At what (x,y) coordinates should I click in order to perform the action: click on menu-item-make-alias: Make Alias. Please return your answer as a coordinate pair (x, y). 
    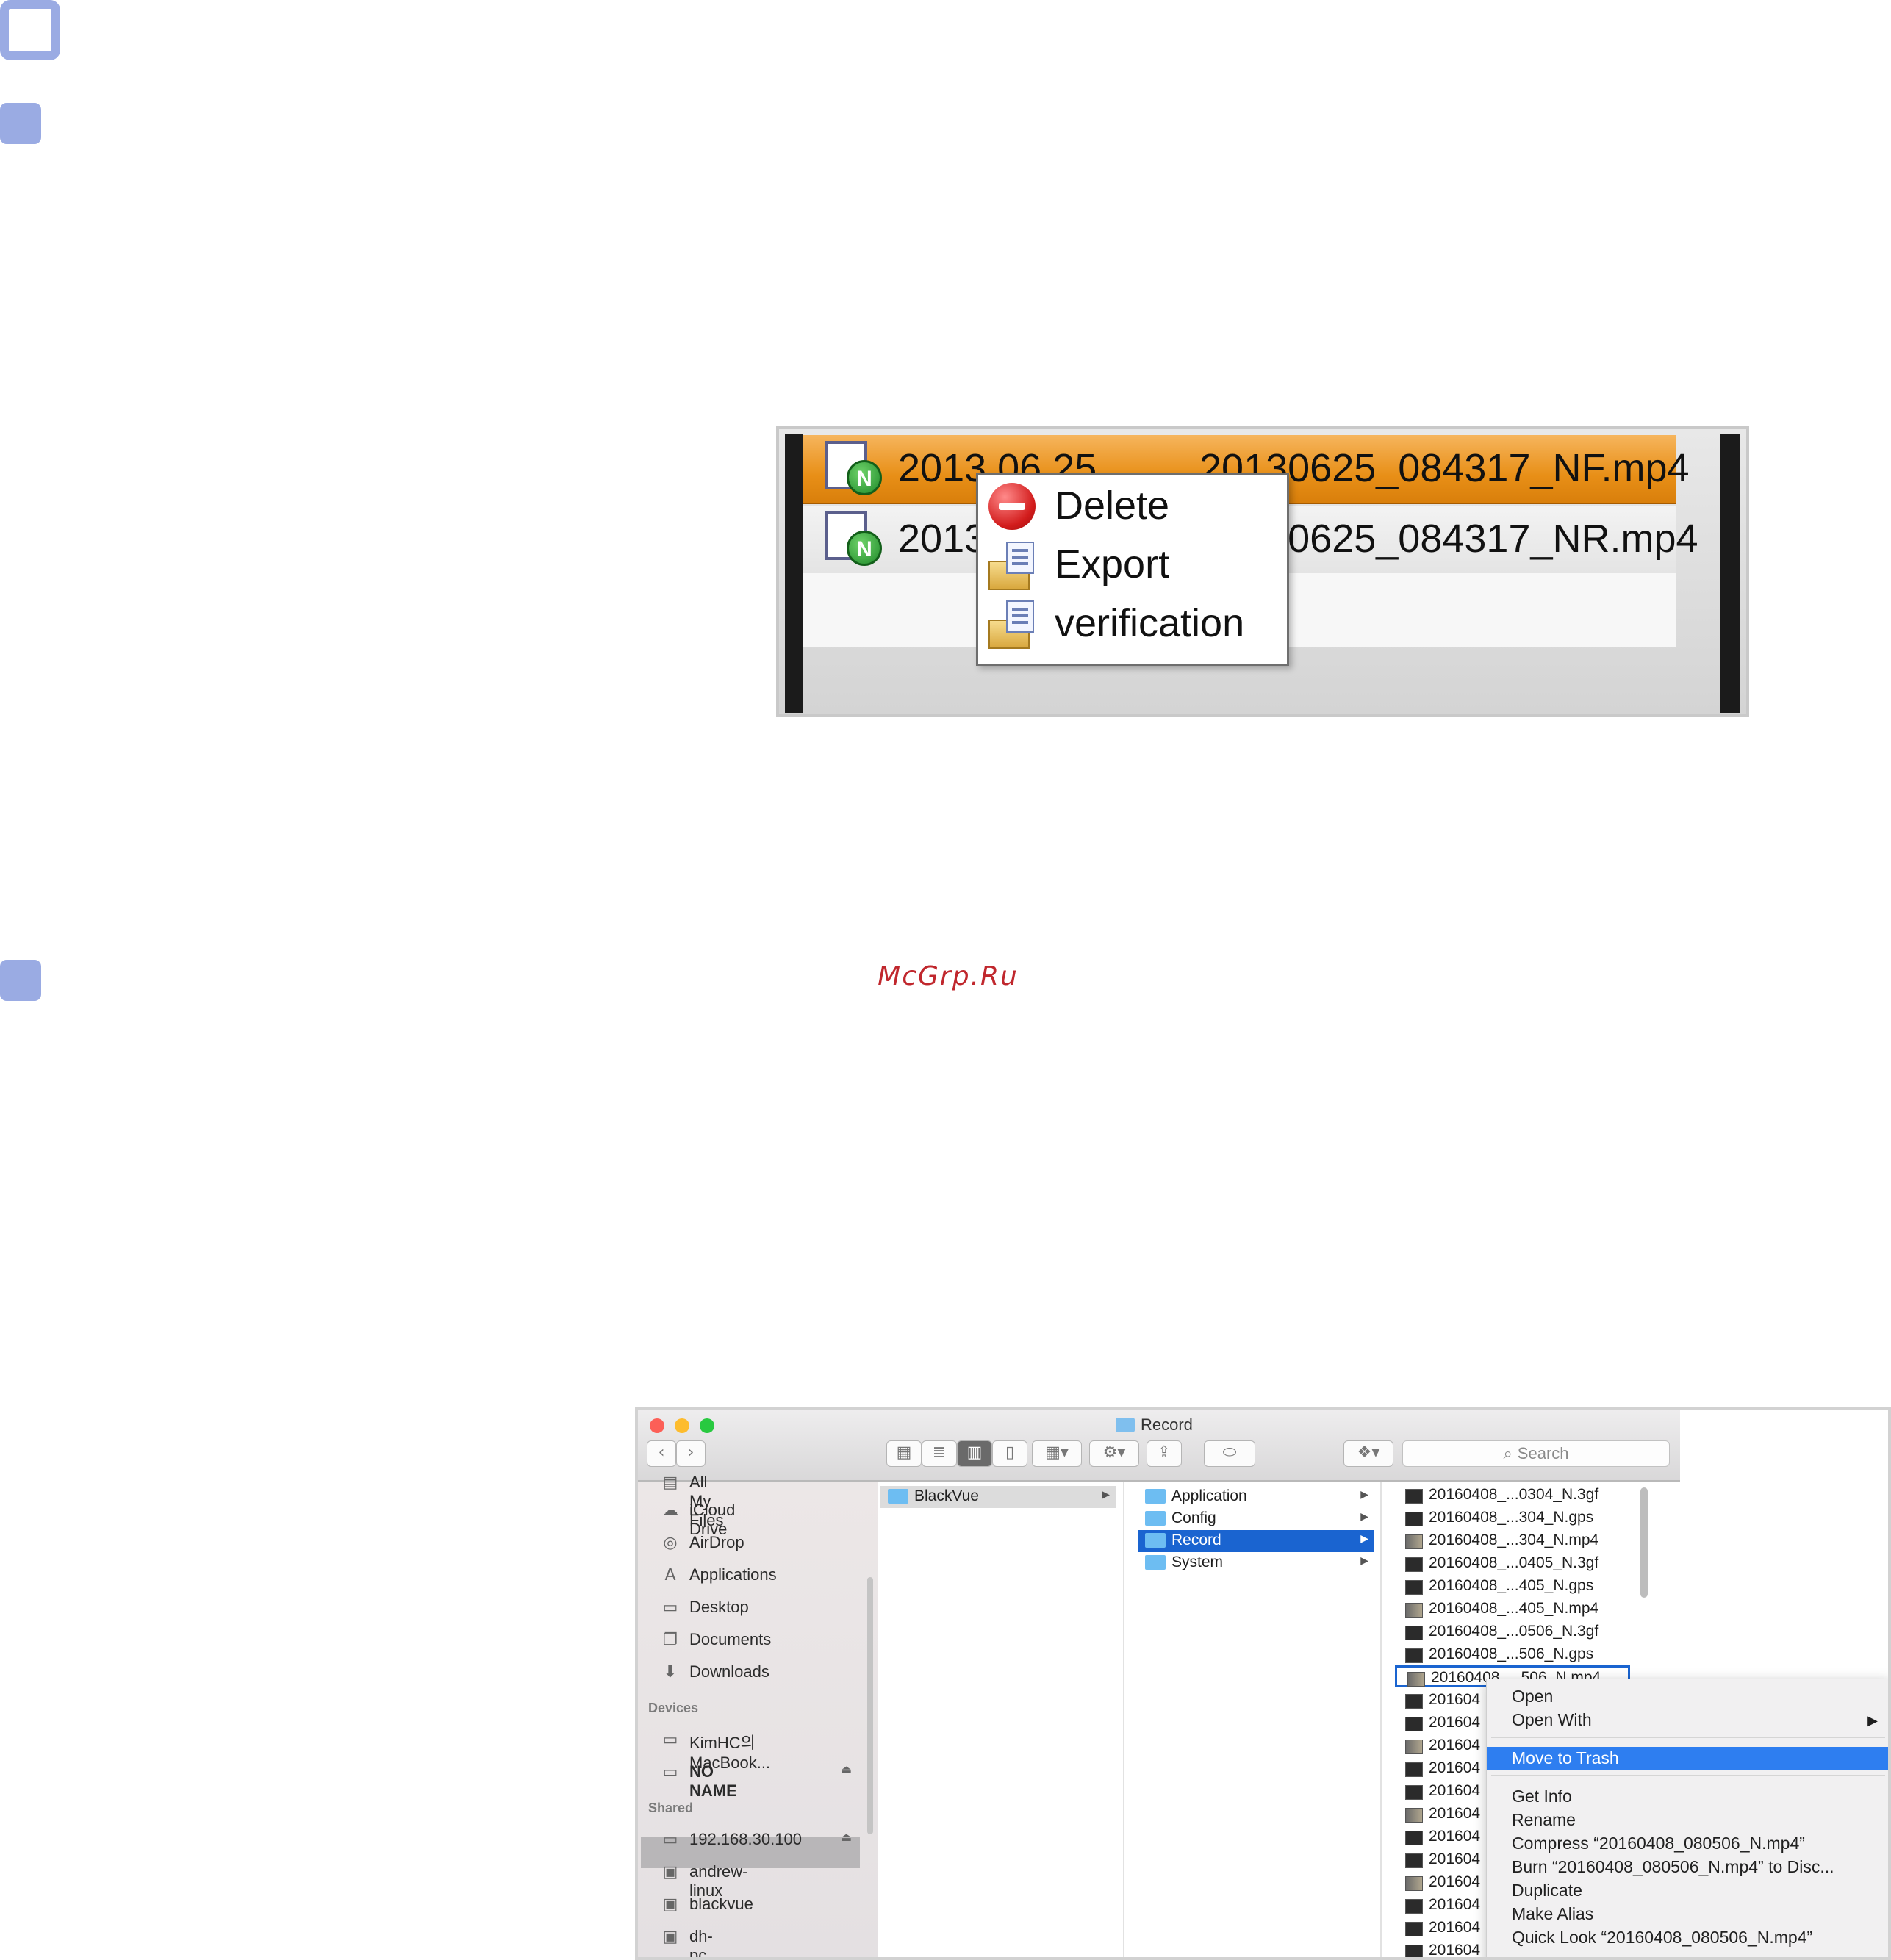
    Looking at the image, I should click on (1688, 1914).